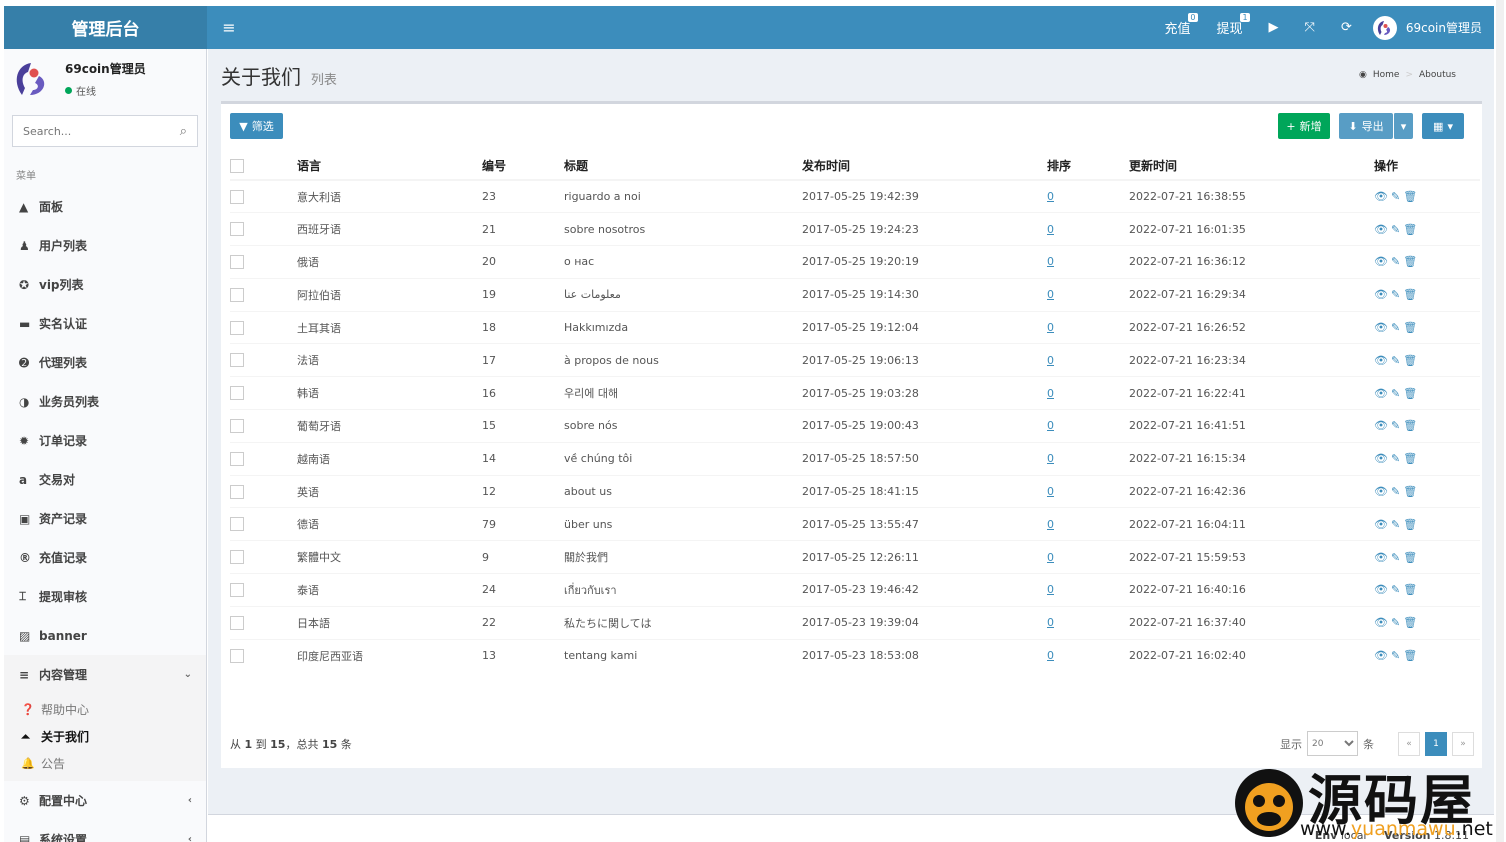  I want to click on sidebar-item-salesmen: ◑ 业务员列表, so click(105, 401).